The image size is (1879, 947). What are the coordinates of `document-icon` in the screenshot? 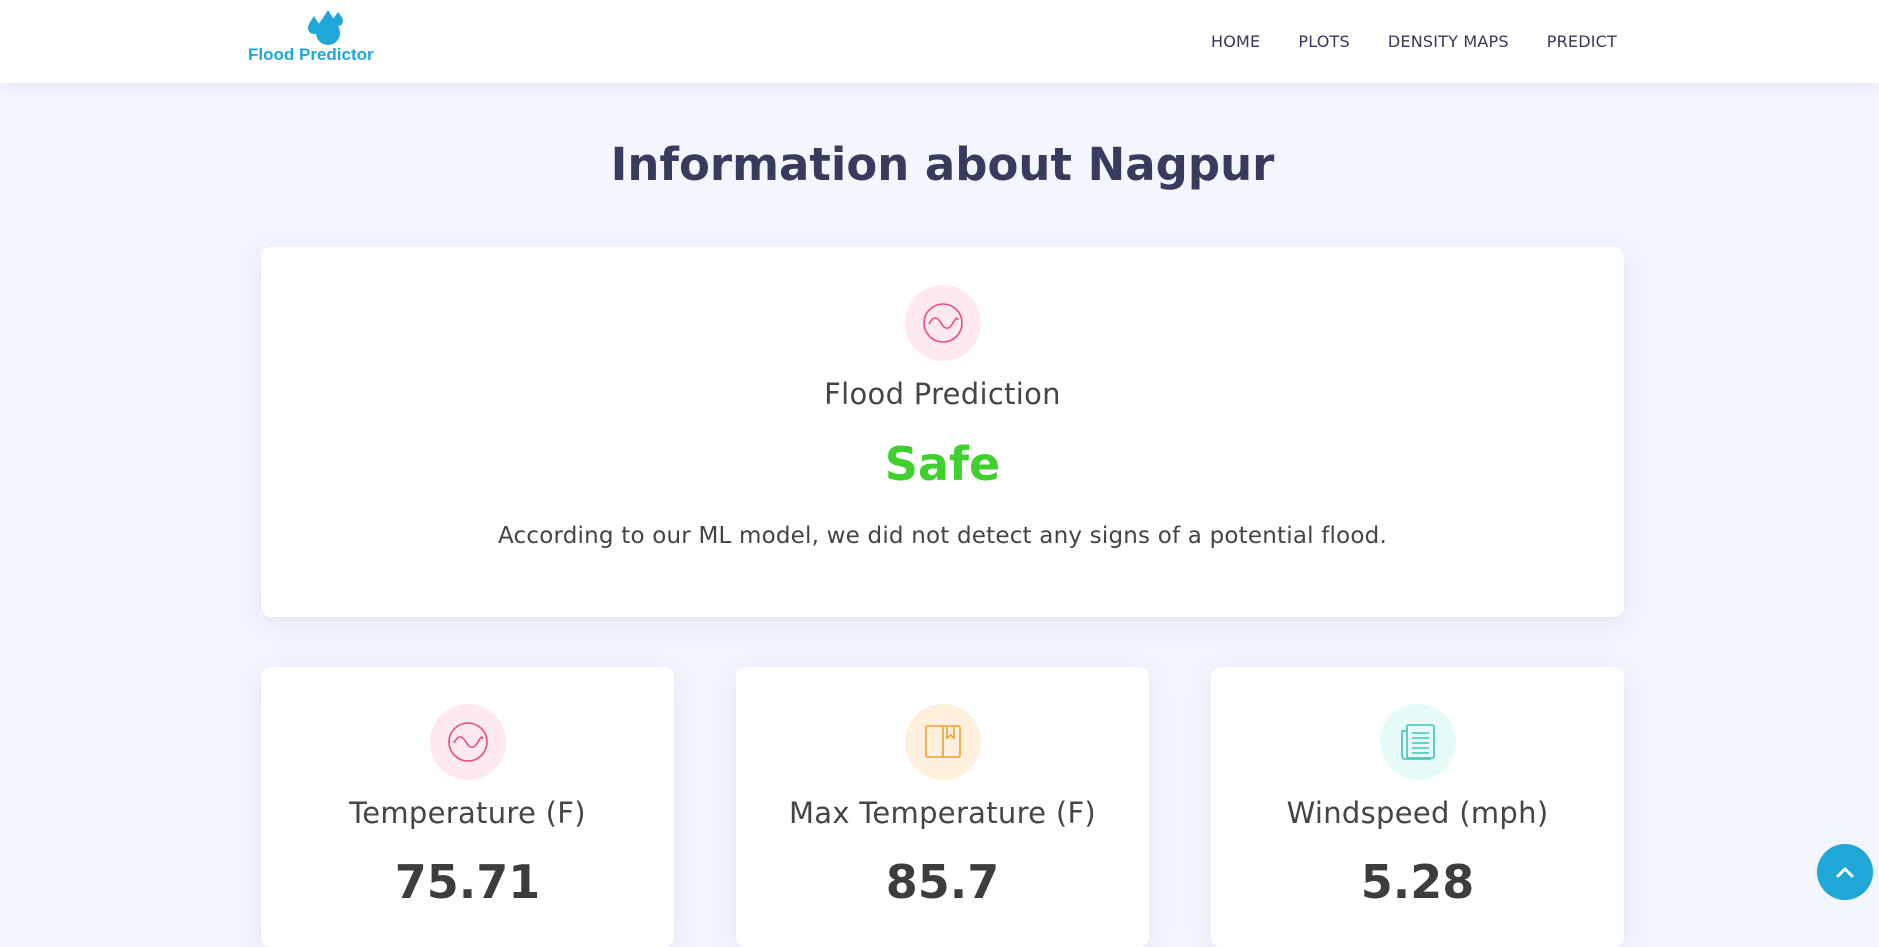 It's located at (1417, 742).